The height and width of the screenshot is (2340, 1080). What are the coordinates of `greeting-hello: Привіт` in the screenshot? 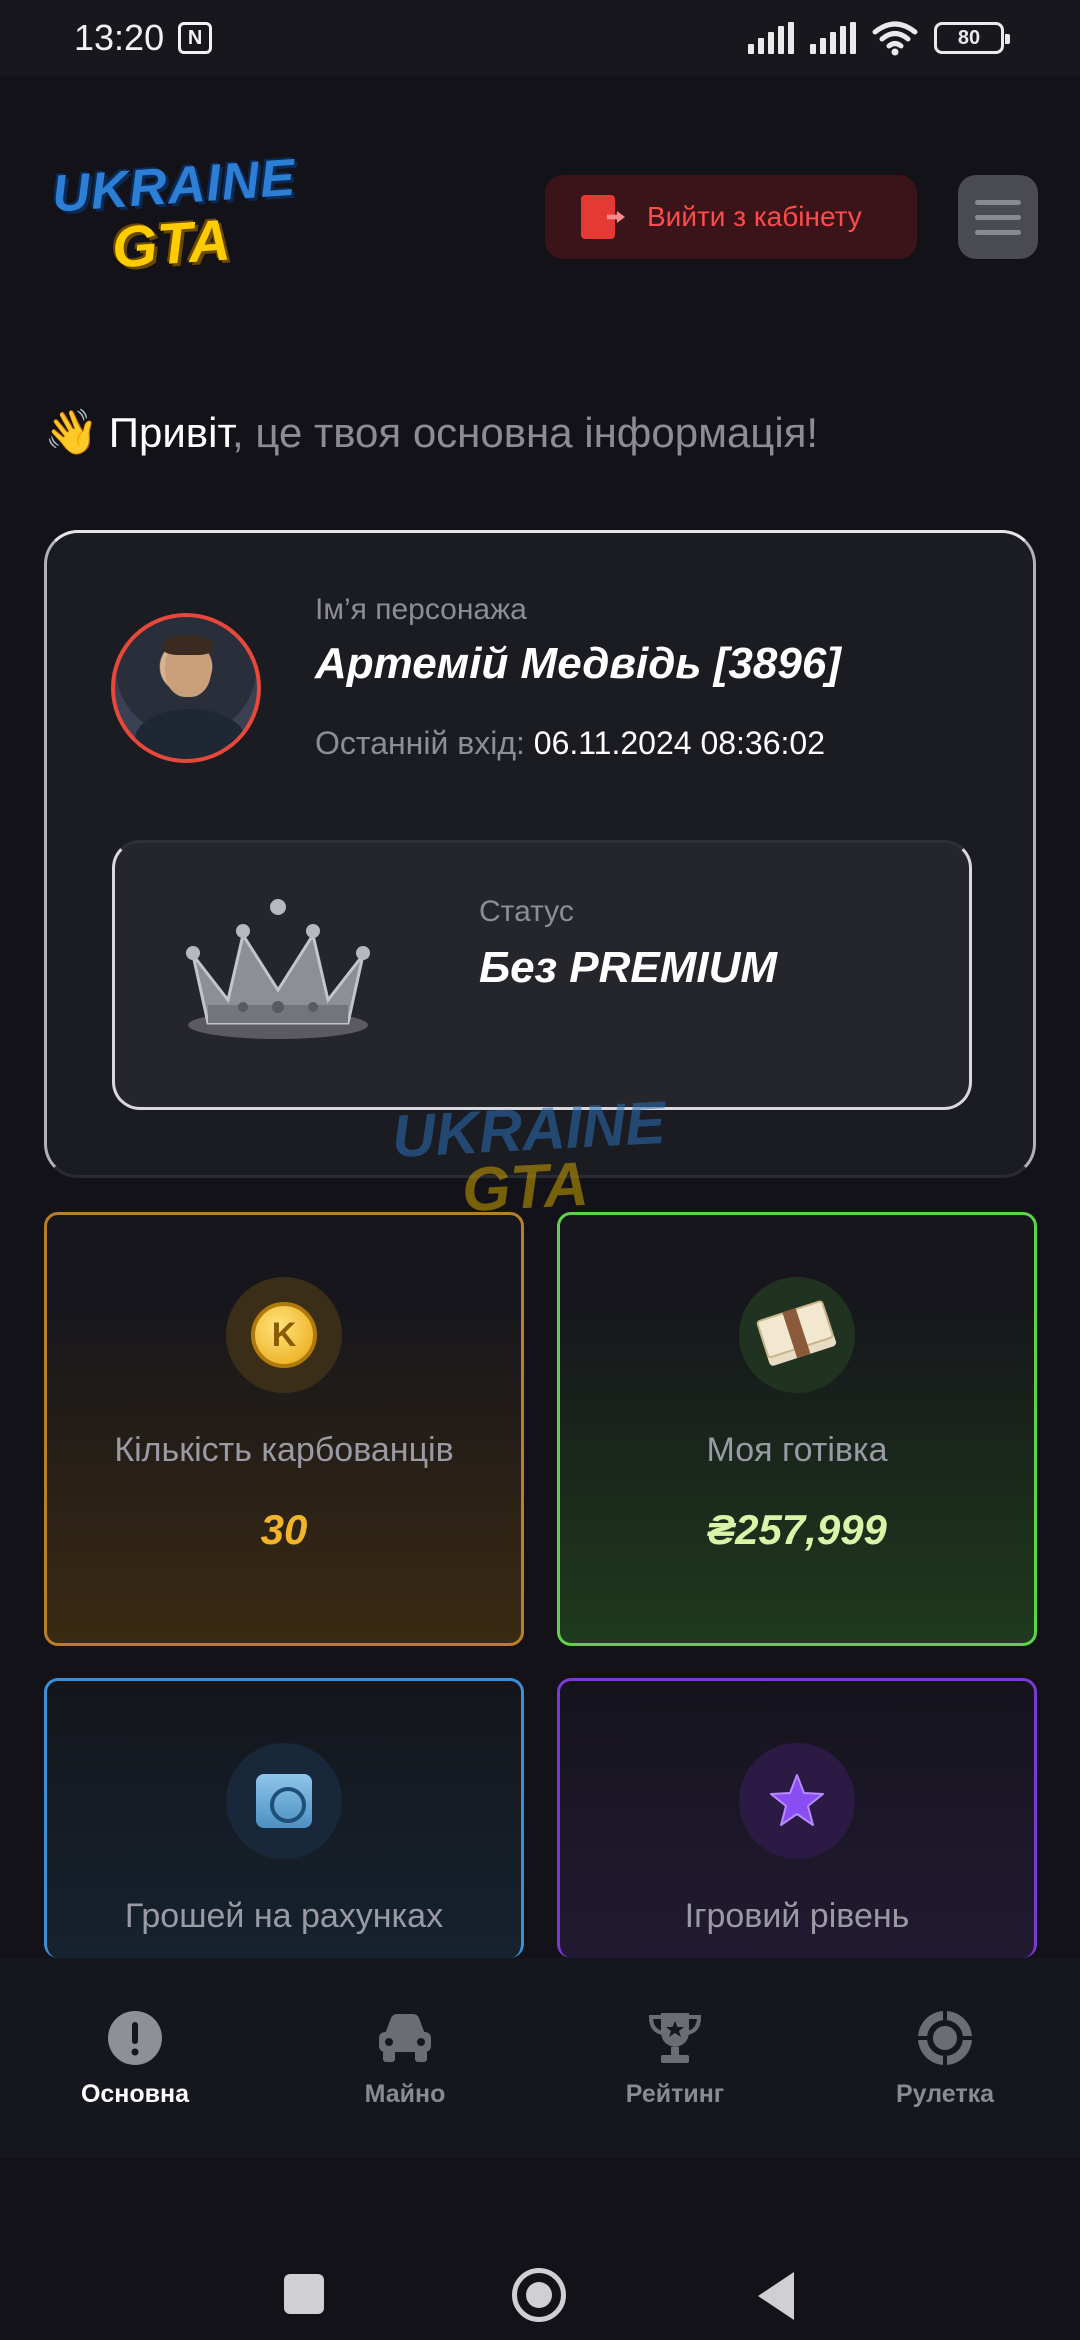 It's located at (170, 432).